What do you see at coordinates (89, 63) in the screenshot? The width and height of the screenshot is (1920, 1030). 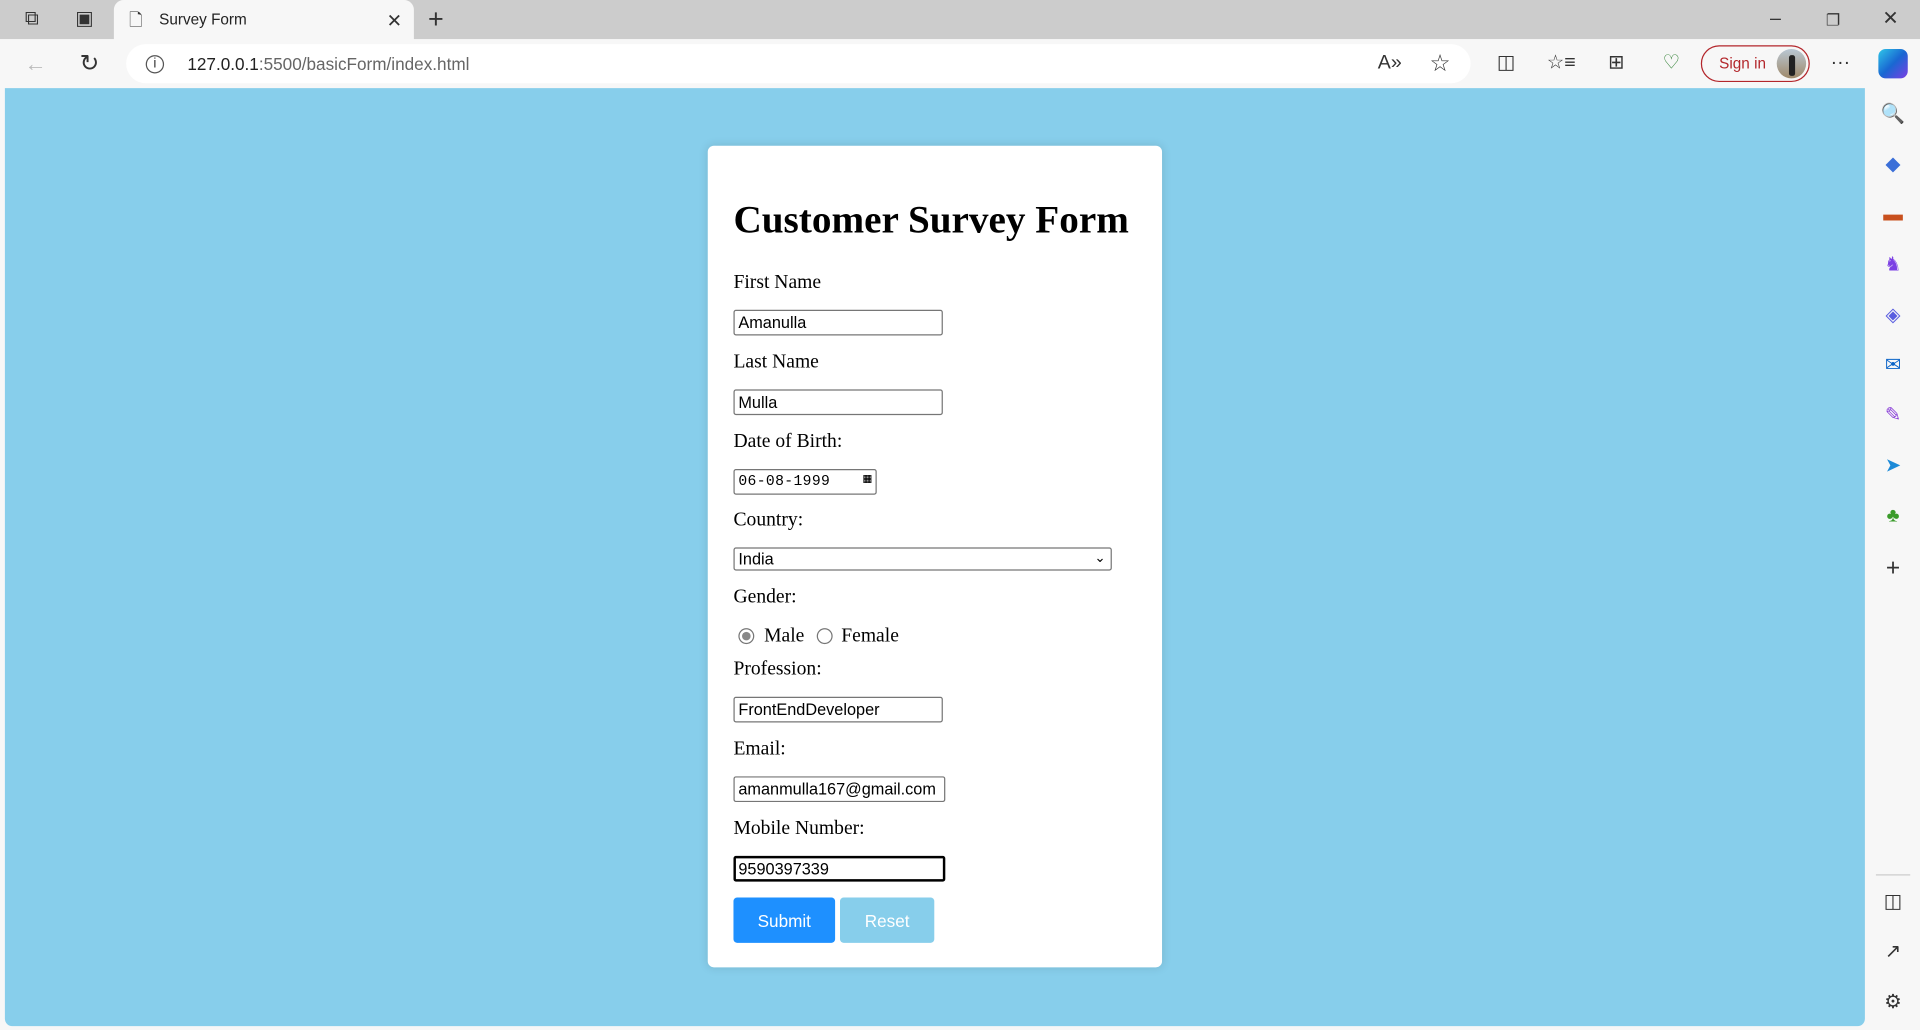 I see `refresh-icon: ↻` at bounding box center [89, 63].